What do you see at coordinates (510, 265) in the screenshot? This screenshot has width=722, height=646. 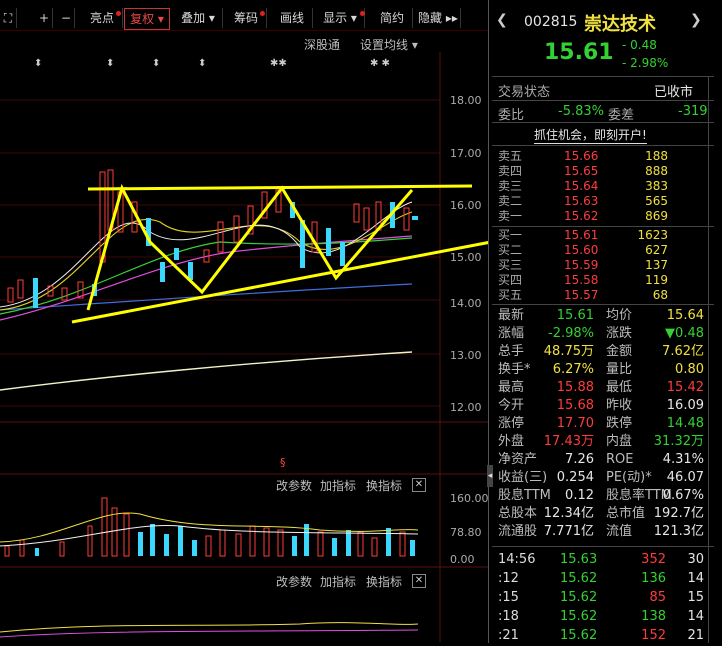 I see `bid-label: 买三` at bounding box center [510, 265].